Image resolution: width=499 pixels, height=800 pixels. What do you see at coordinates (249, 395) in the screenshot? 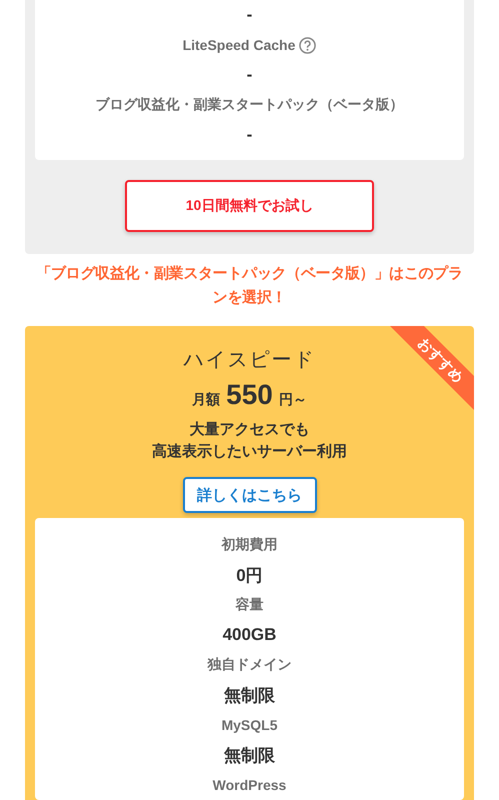
I see `price-amount: 550` at bounding box center [249, 395].